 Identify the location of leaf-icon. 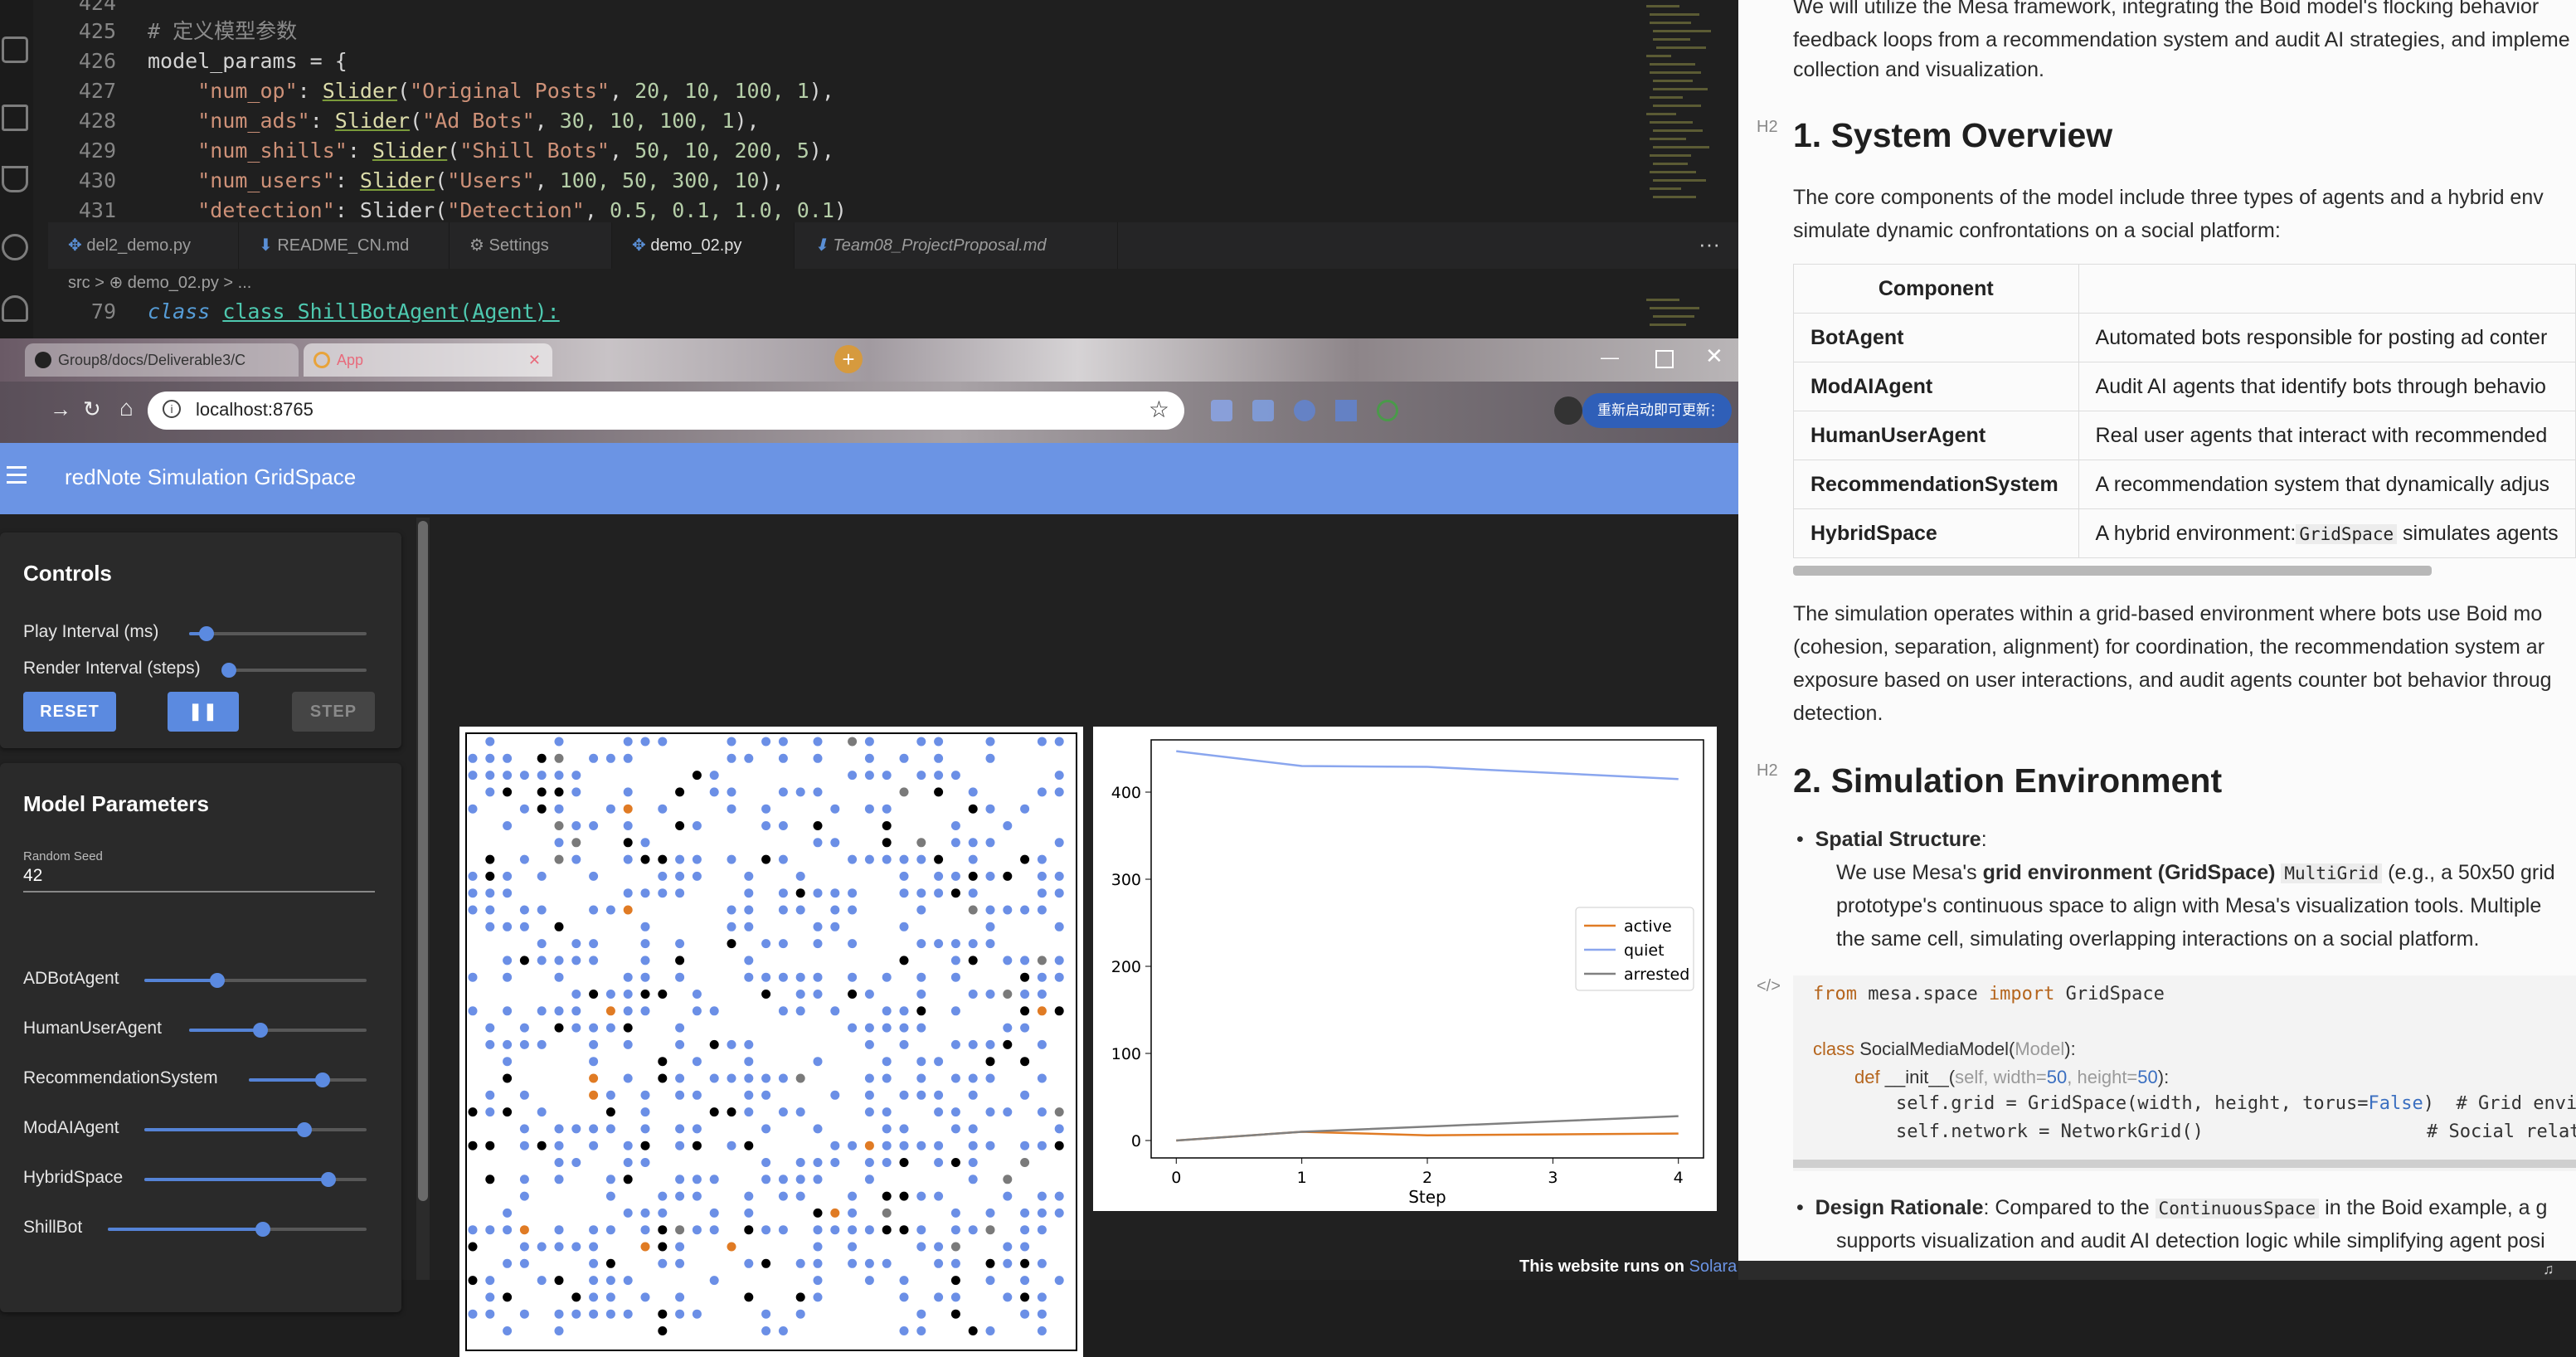
(15, 308).